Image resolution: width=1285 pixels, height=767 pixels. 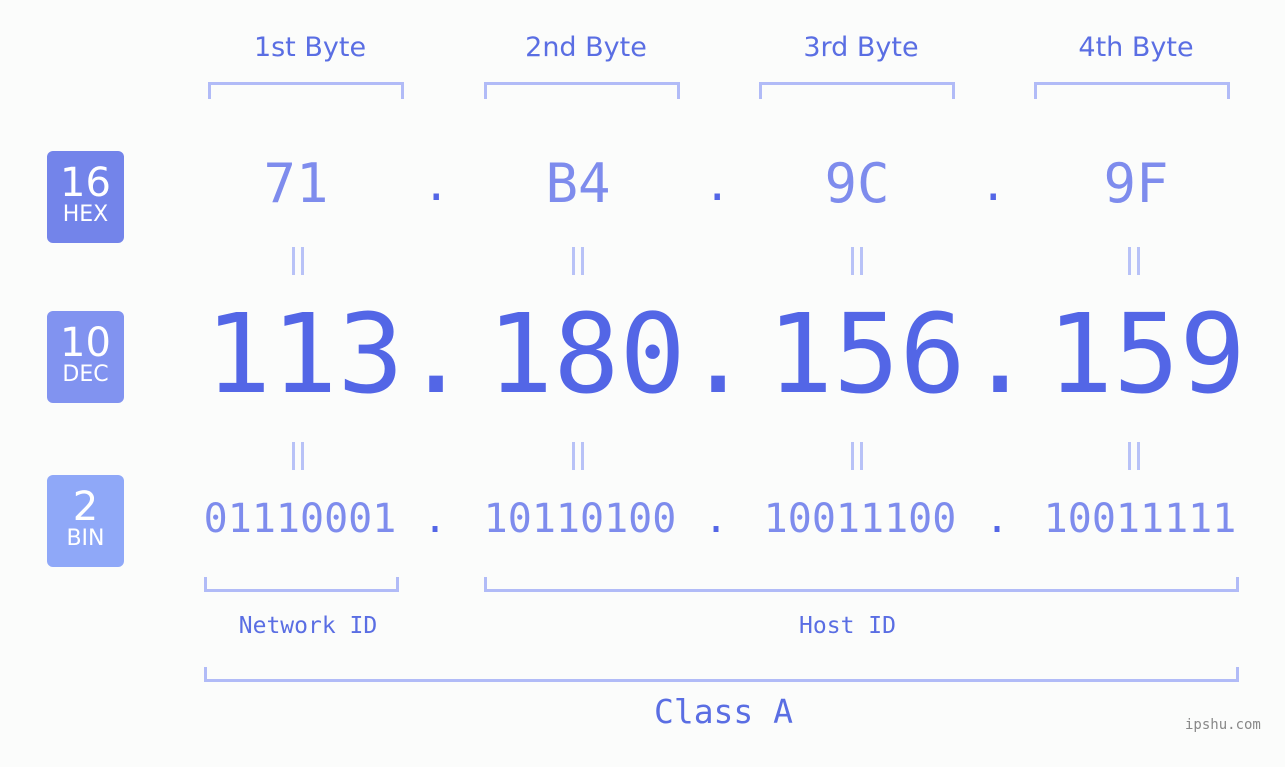 I want to click on bin-byte-3: 10011100, so click(x=860, y=519).